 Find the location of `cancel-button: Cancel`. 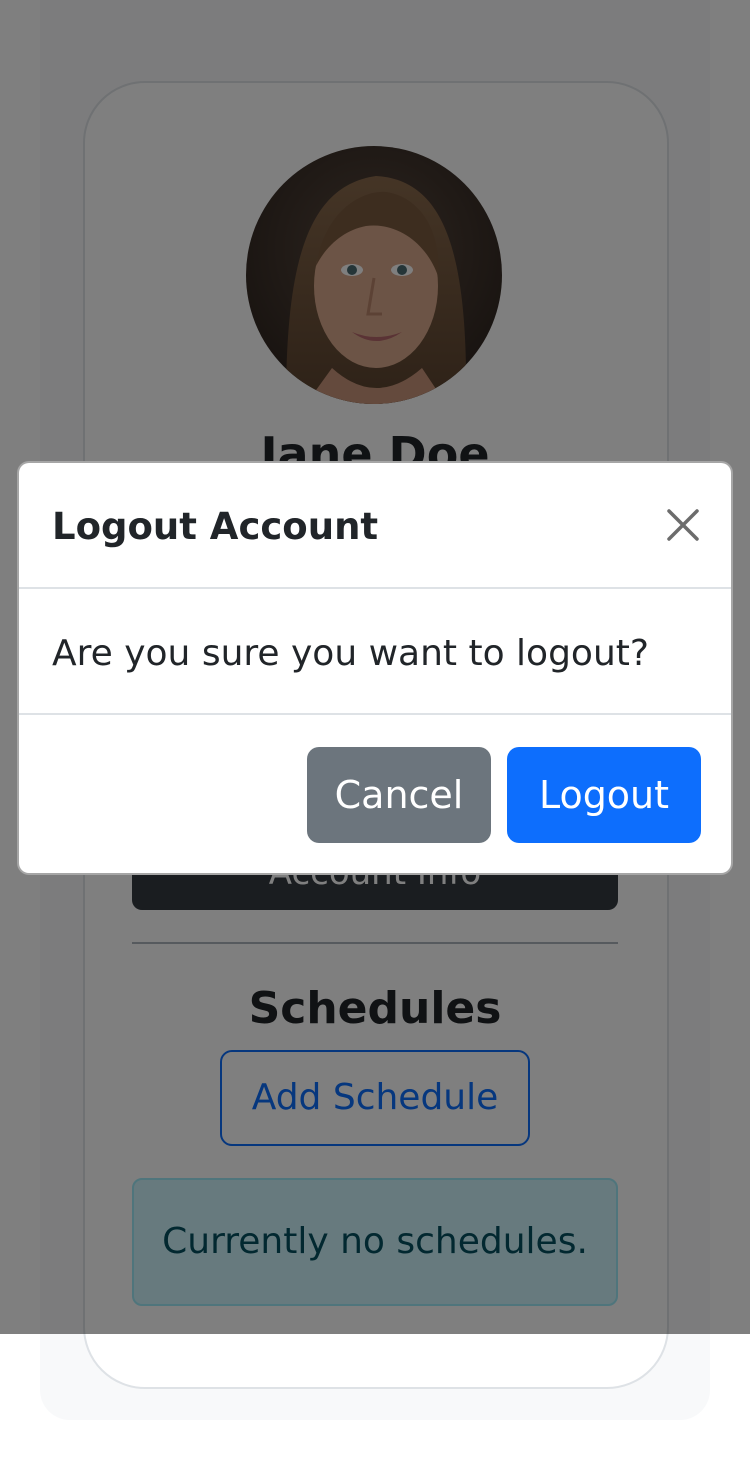

cancel-button: Cancel is located at coordinates (399, 795).